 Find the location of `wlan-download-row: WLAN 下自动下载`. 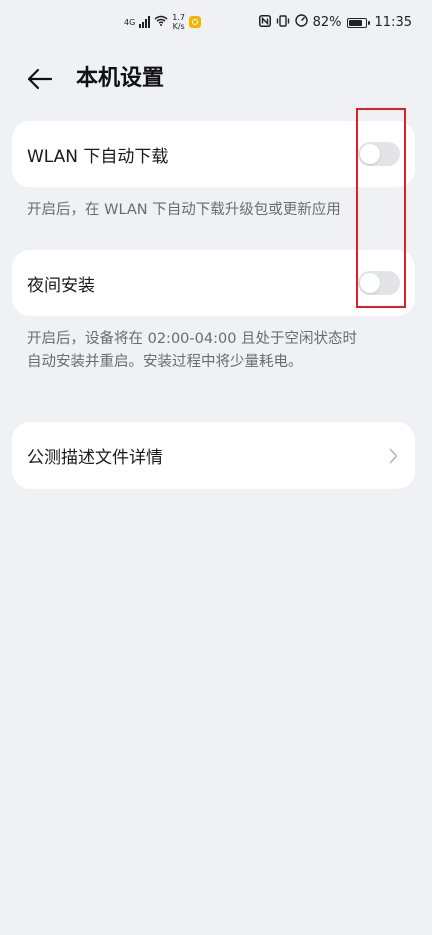

wlan-download-row: WLAN 下自动下载 is located at coordinates (213, 154).